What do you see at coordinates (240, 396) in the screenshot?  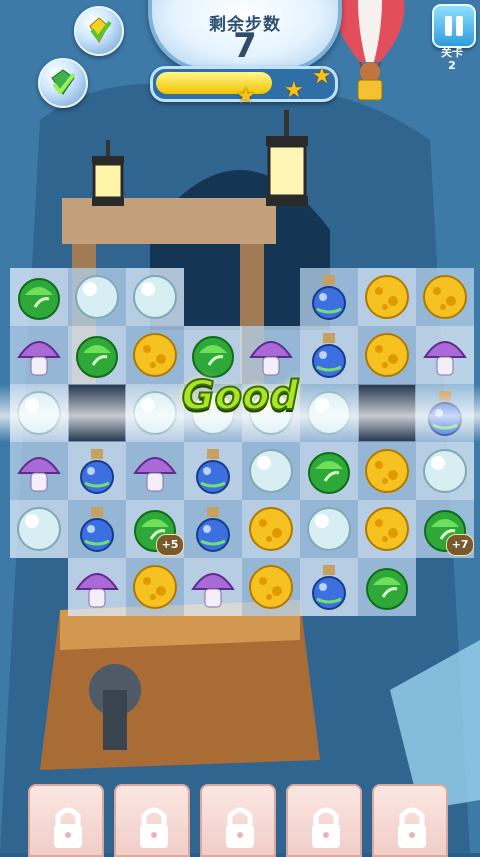 I see `good-feedback-text: Good` at bounding box center [240, 396].